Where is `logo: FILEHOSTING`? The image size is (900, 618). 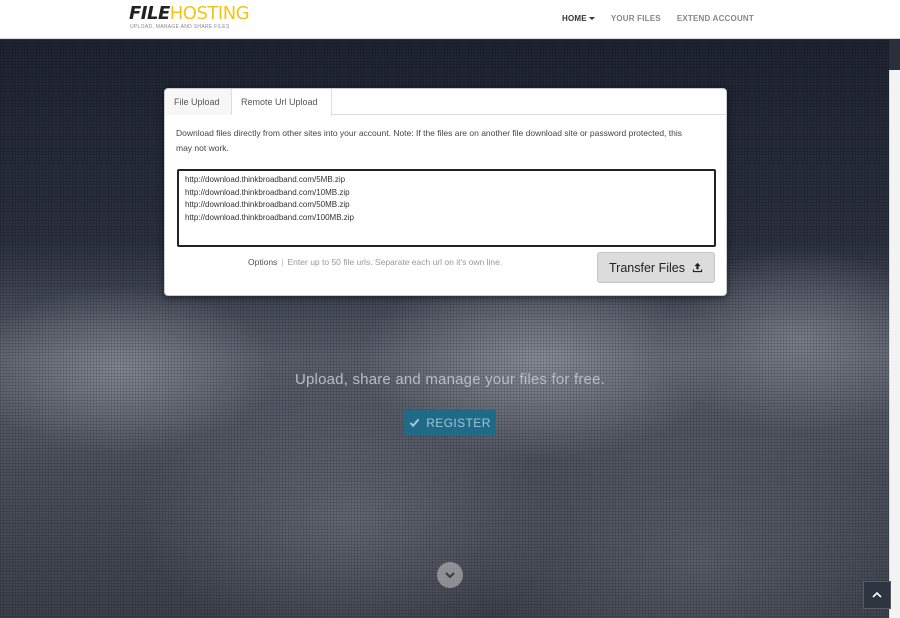 logo: FILEHOSTING is located at coordinates (189, 13).